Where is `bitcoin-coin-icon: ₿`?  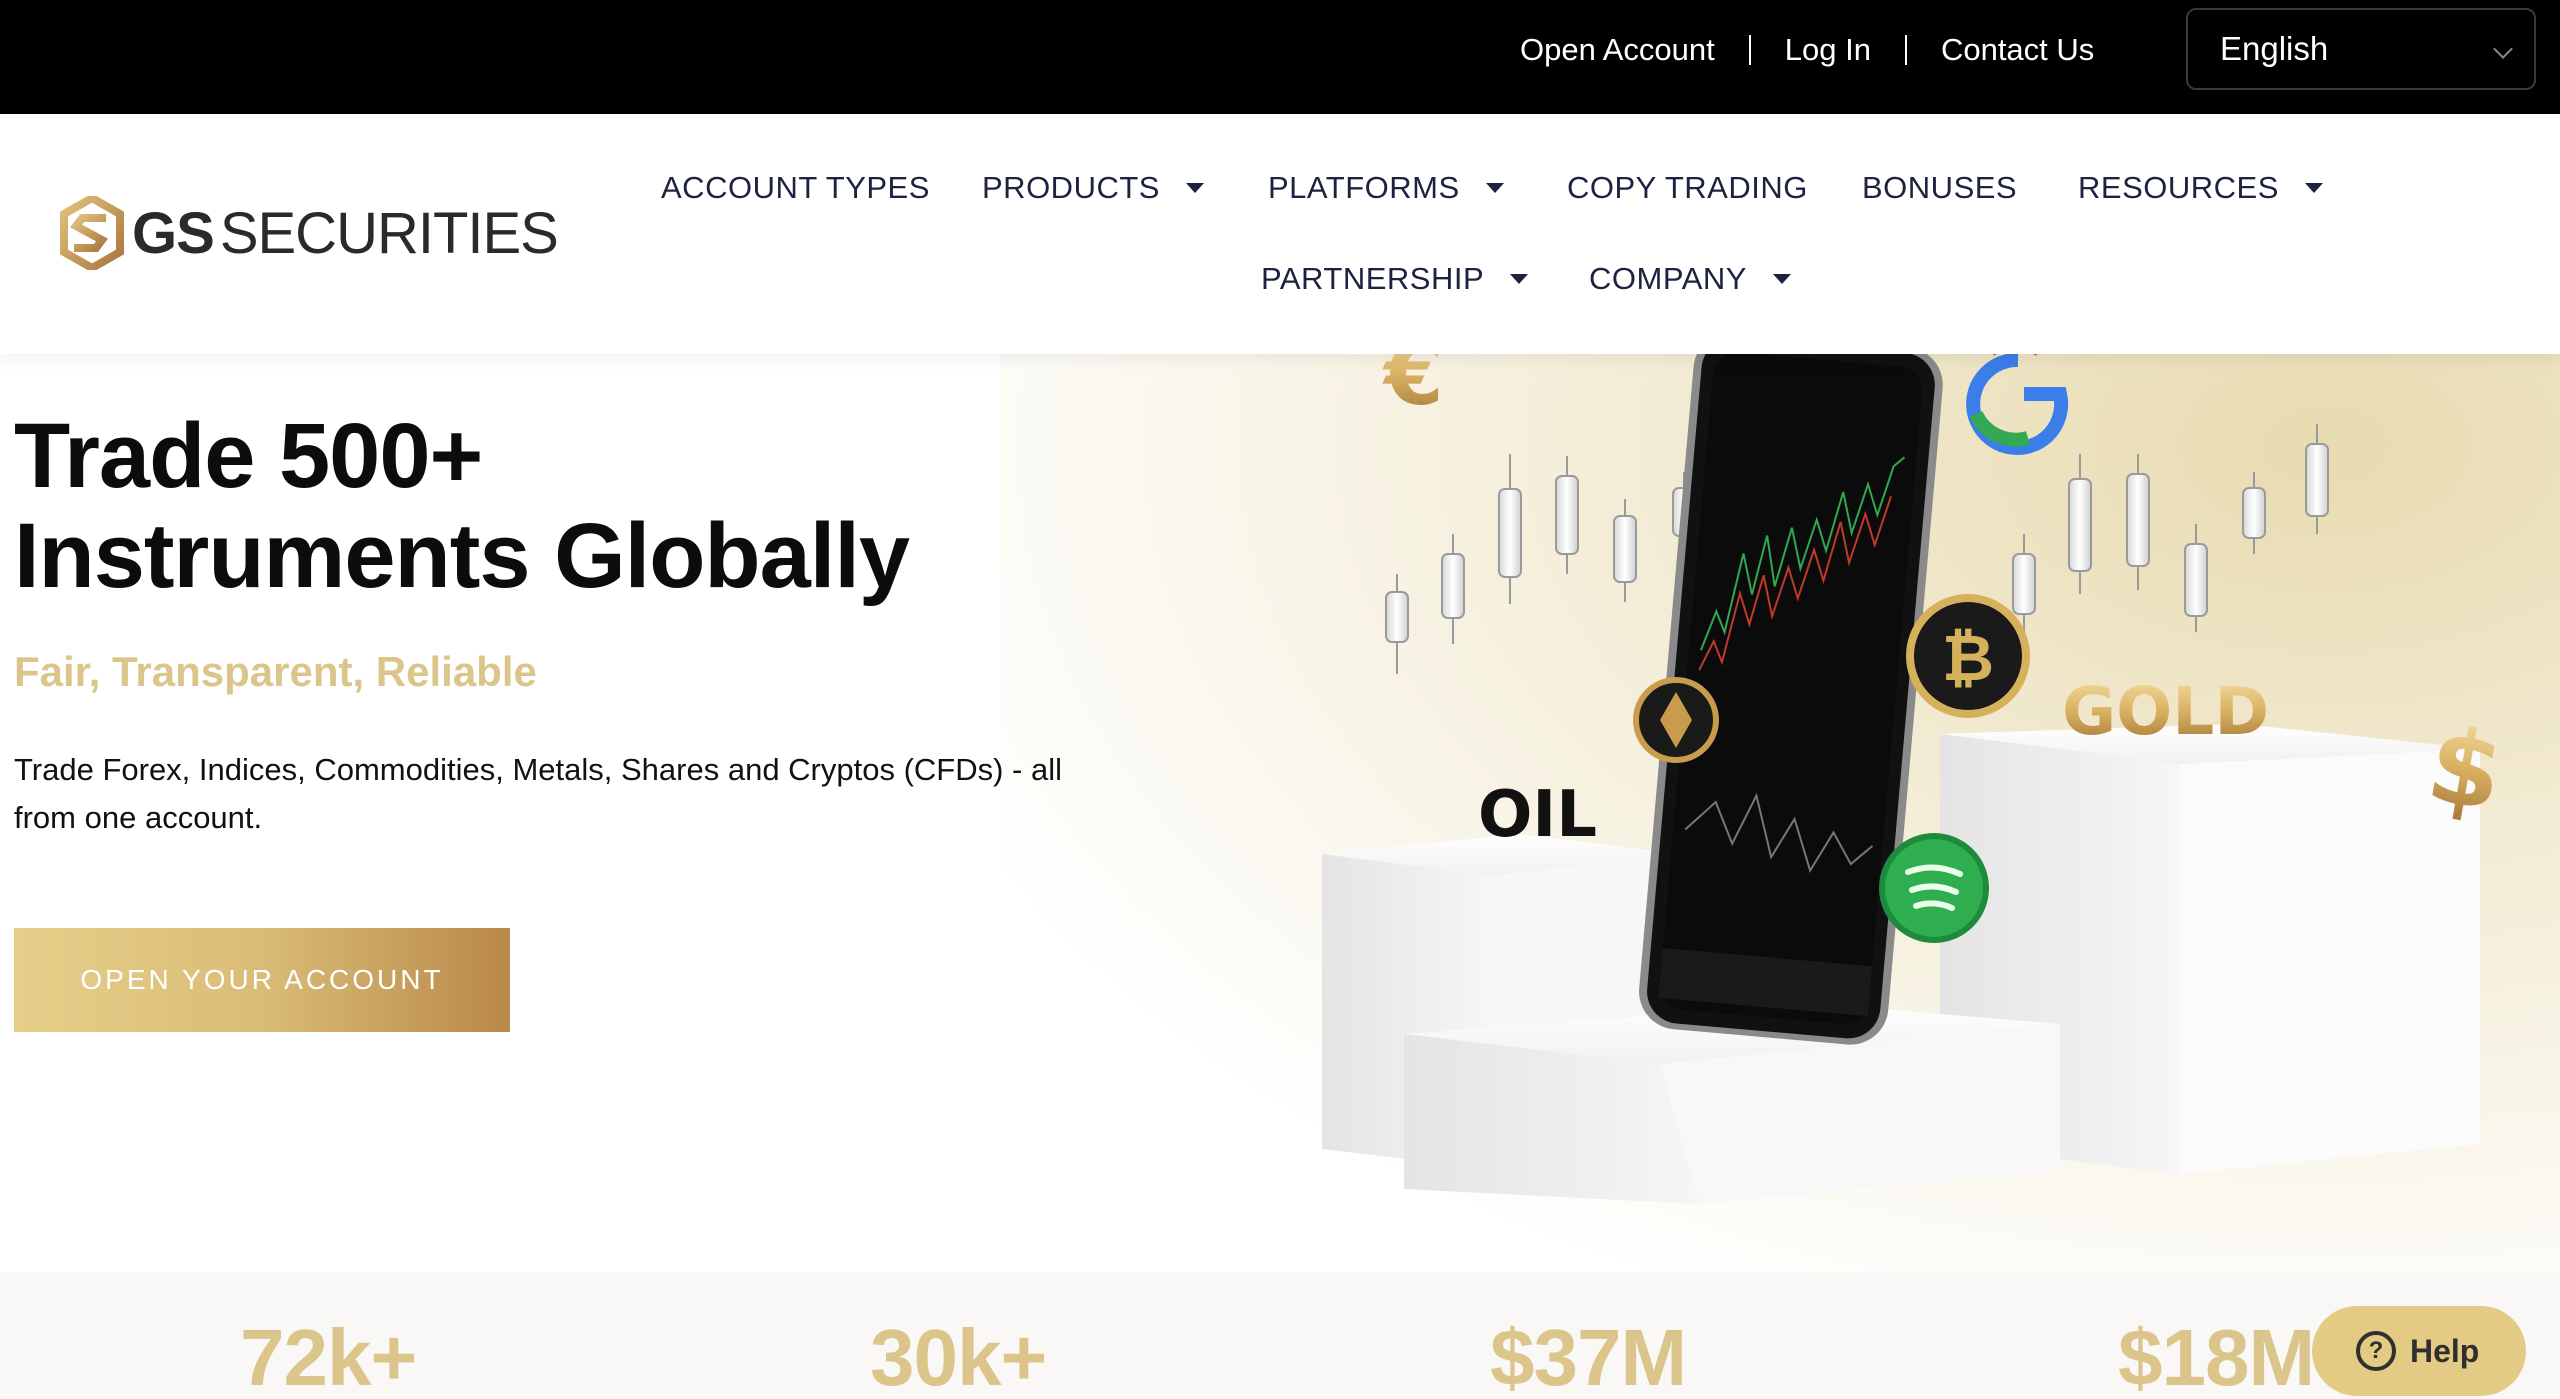
bitcoin-coin-icon: ₿ is located at coordinates (1968, 656).